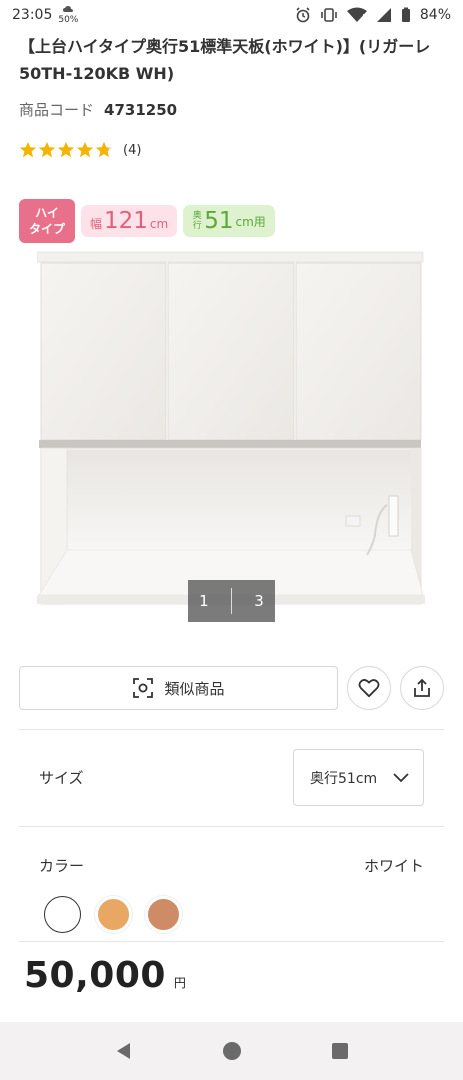  What do you see at coordinates (113, 914) in the screenshot?
I see `color-swatch-natural` at bounding box center [113, 914].